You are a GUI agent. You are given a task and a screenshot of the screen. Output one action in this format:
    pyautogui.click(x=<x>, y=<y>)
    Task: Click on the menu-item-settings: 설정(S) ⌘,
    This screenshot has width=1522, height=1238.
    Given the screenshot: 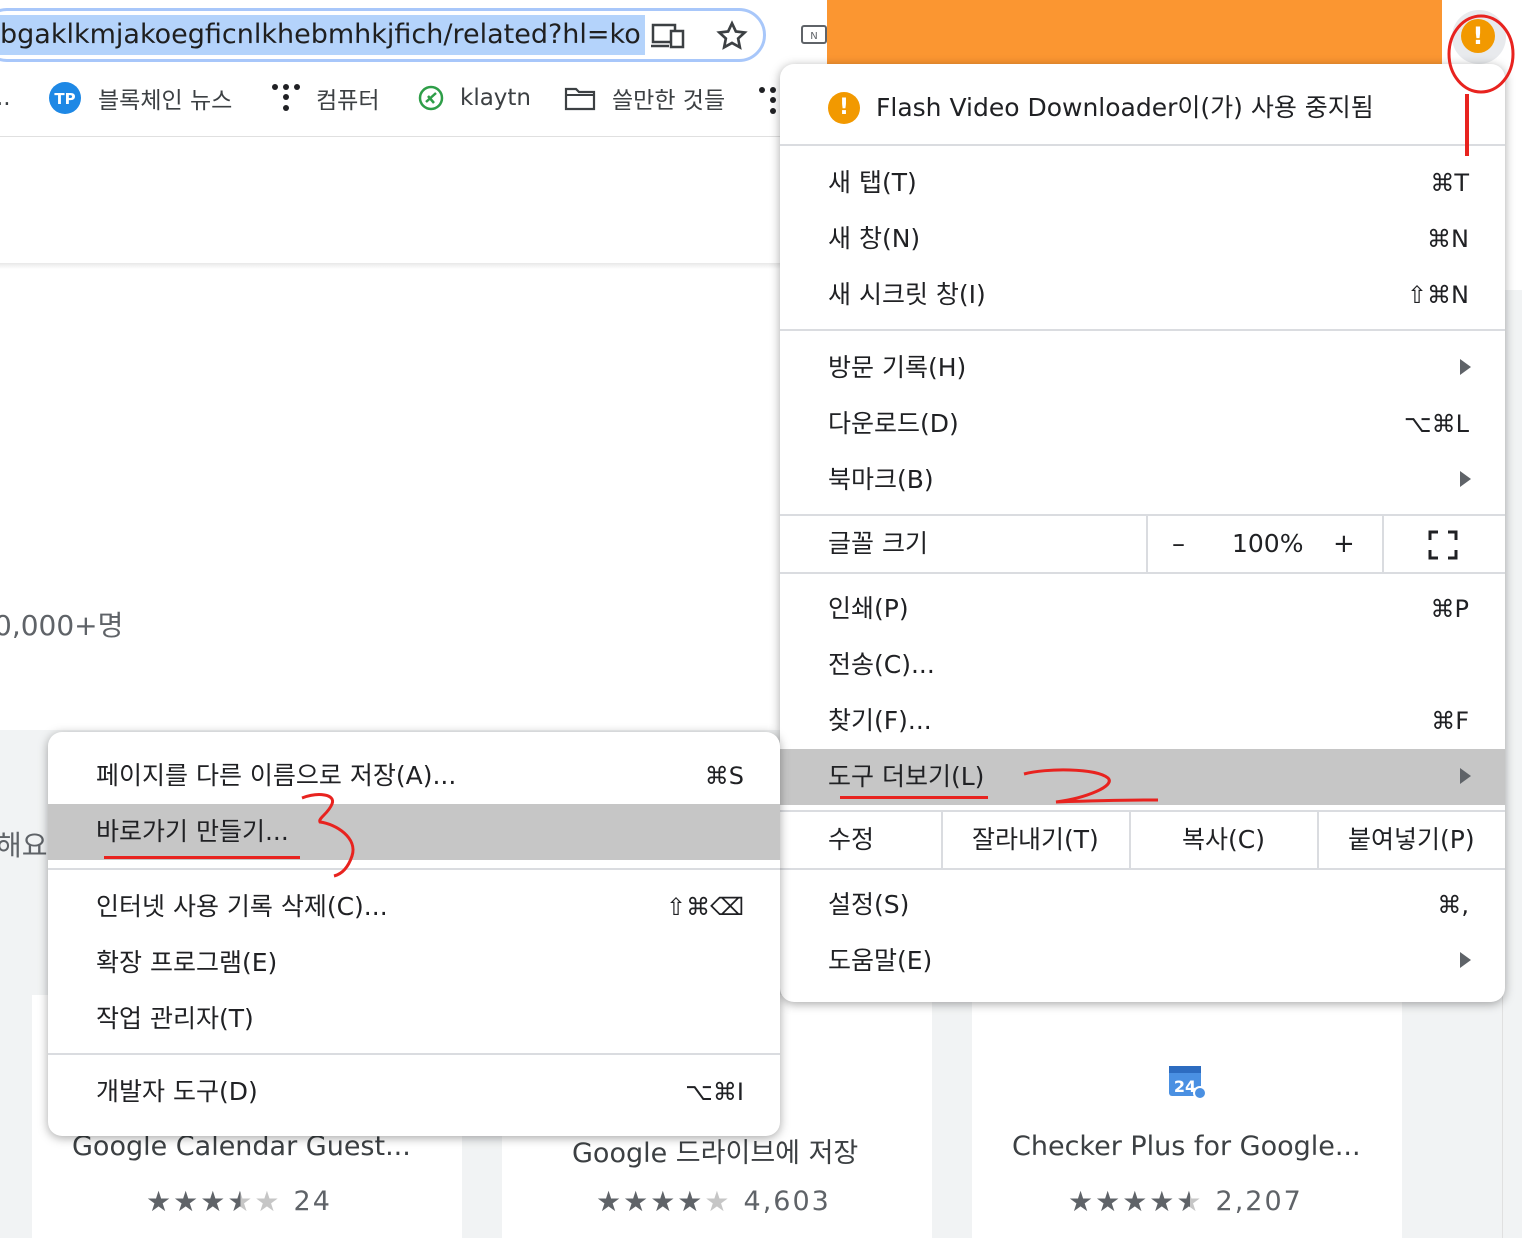 What is the action you would take?
    pyautogui.click(x=1142, y=905)
    